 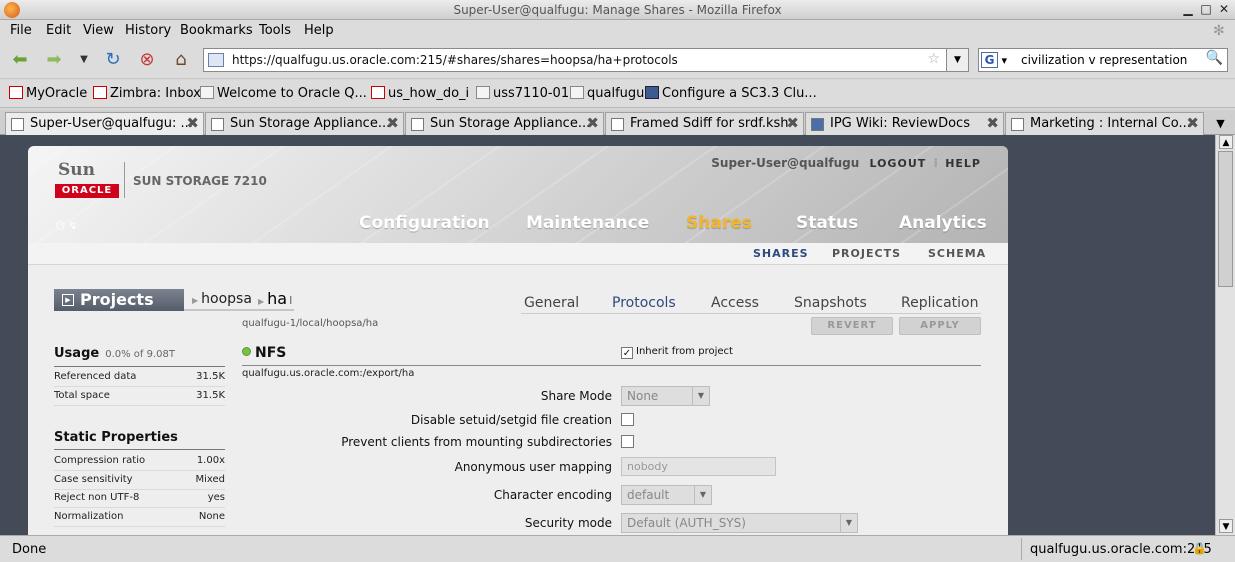 I want to click on scroll-thumb, so click(x=1225, y=219).